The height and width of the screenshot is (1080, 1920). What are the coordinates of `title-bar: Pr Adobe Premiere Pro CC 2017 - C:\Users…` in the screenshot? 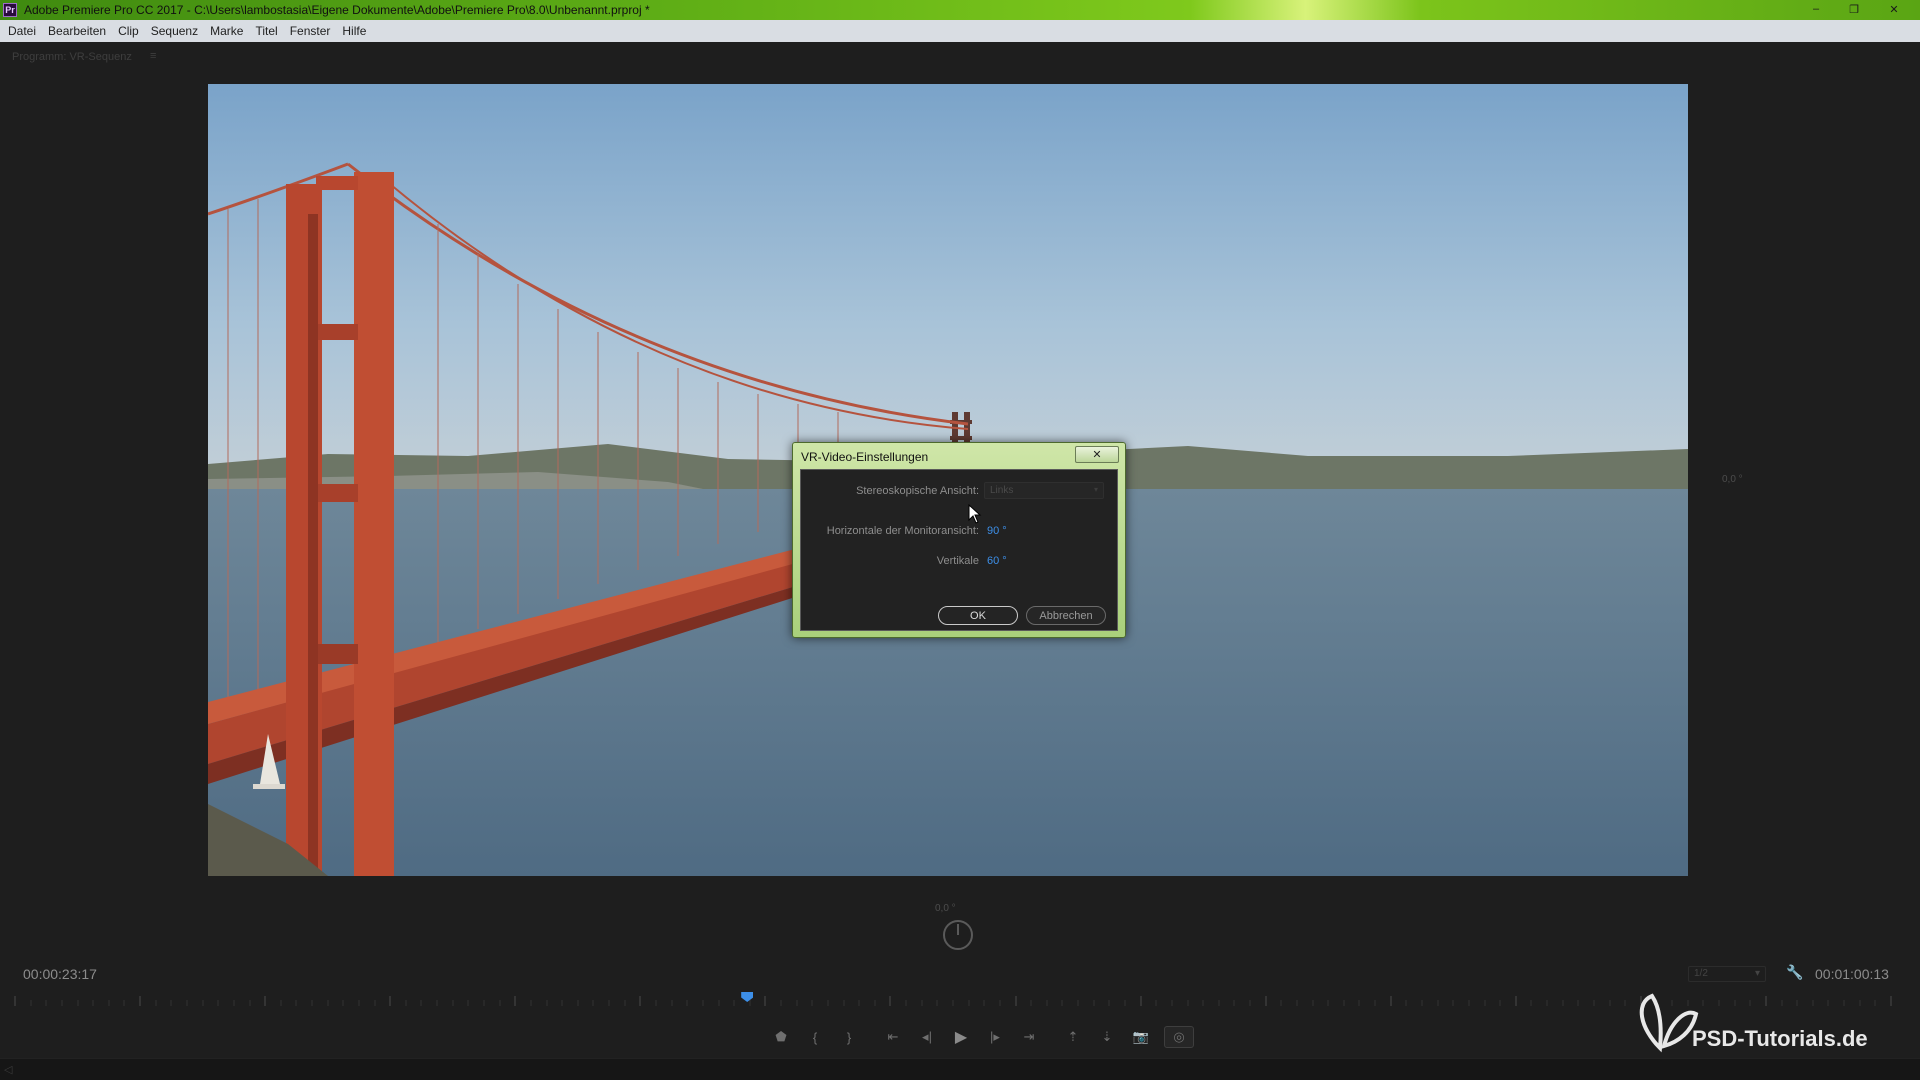 It's located at (960, 10).